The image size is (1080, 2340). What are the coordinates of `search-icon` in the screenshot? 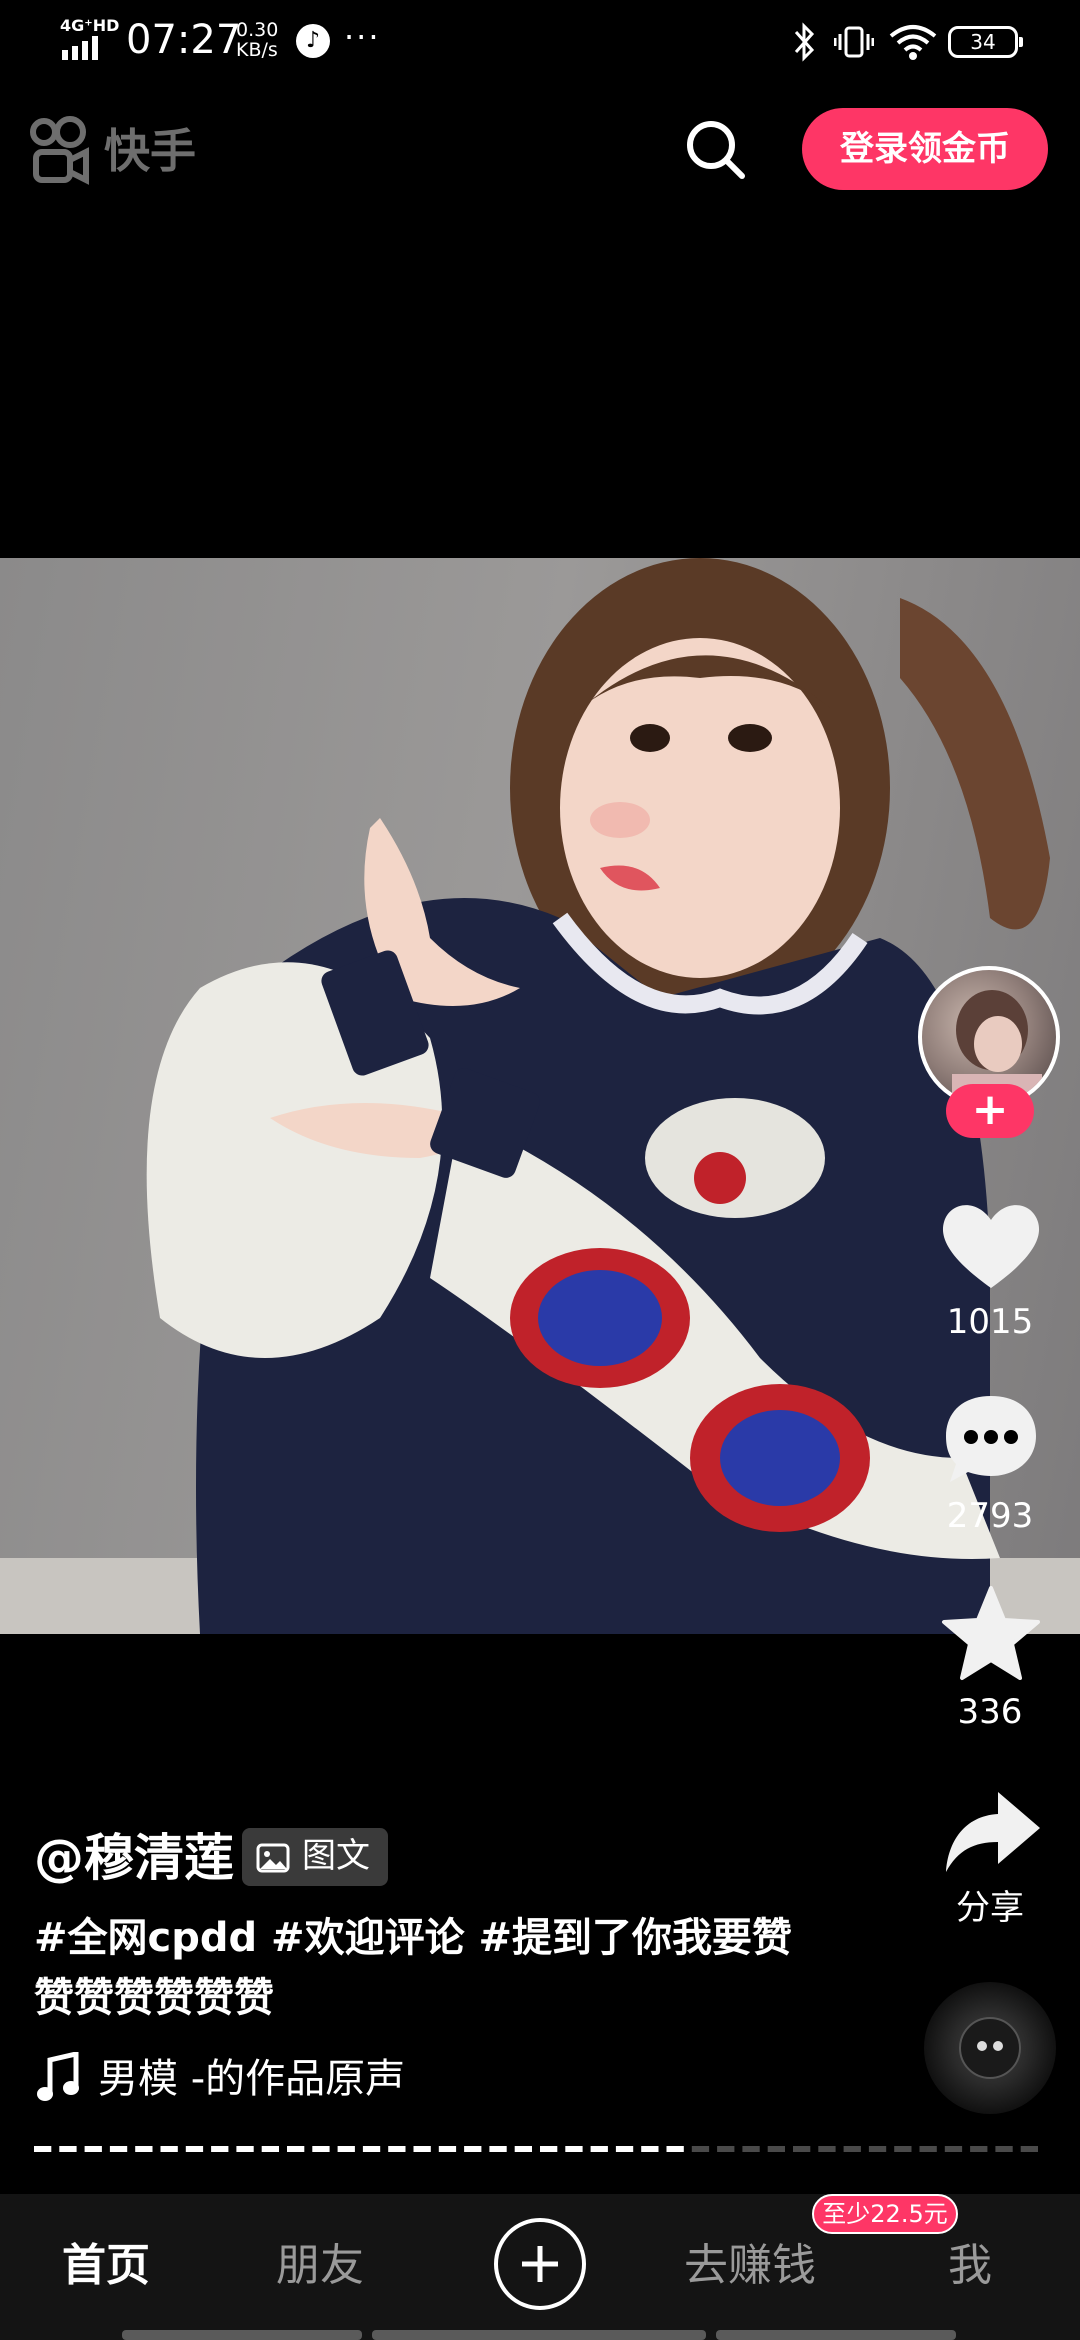 It's located at (715, 149).